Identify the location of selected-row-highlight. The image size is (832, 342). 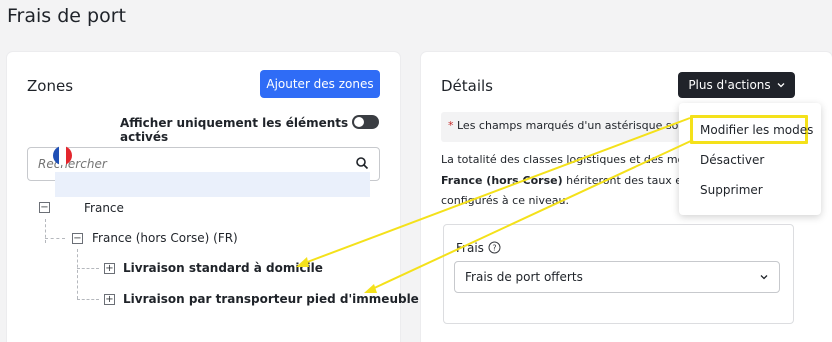
(212, 184).